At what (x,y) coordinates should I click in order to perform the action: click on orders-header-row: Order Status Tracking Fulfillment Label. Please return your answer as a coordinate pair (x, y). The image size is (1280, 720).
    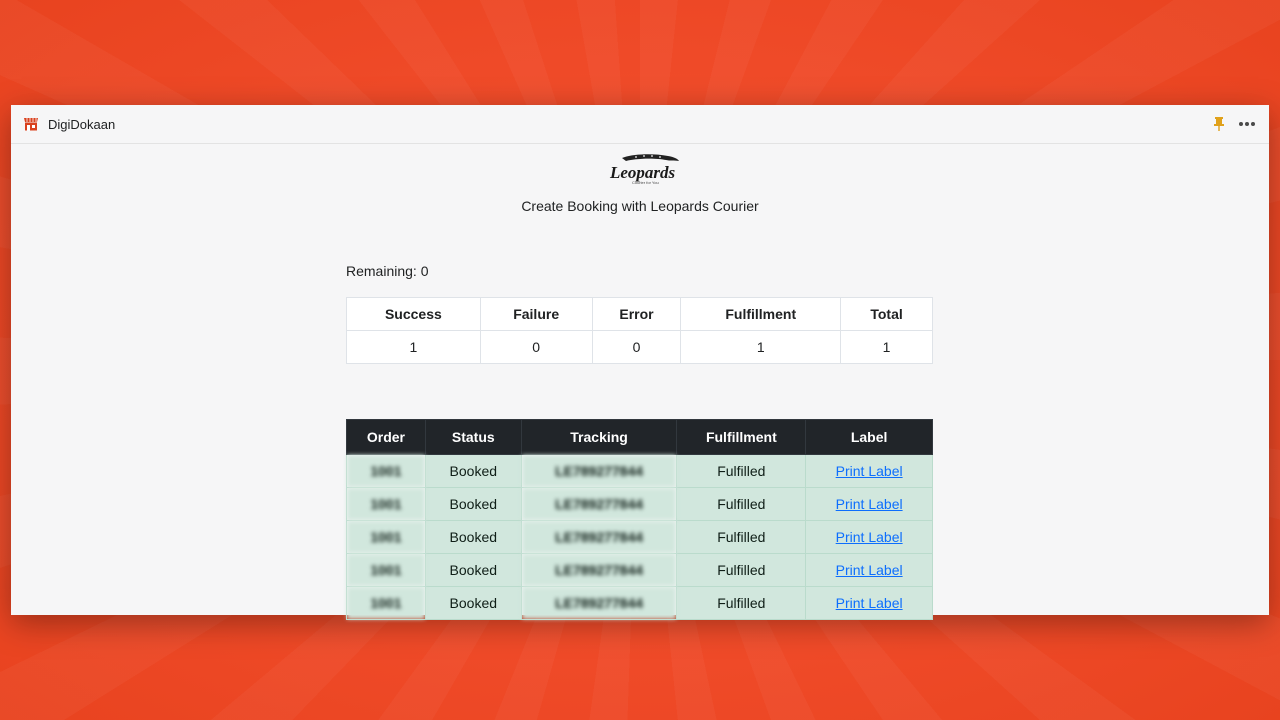
    Looking at the image, I should click on (639, 437).